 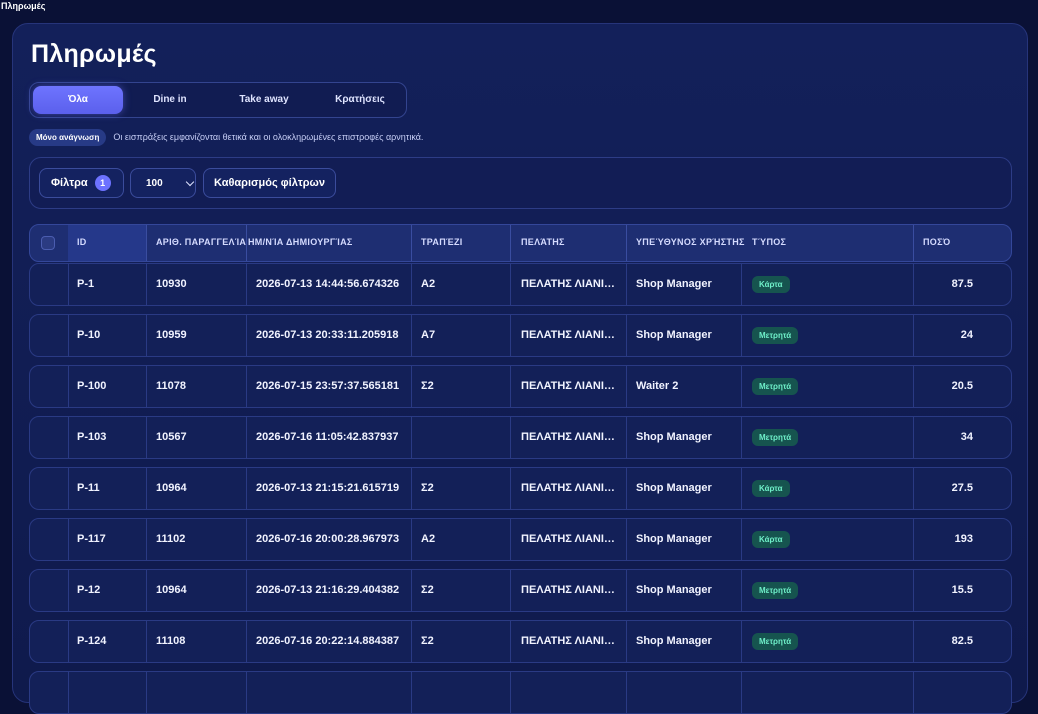 I want to click on cell-amount: 82.5, so click(x=962, y=641).